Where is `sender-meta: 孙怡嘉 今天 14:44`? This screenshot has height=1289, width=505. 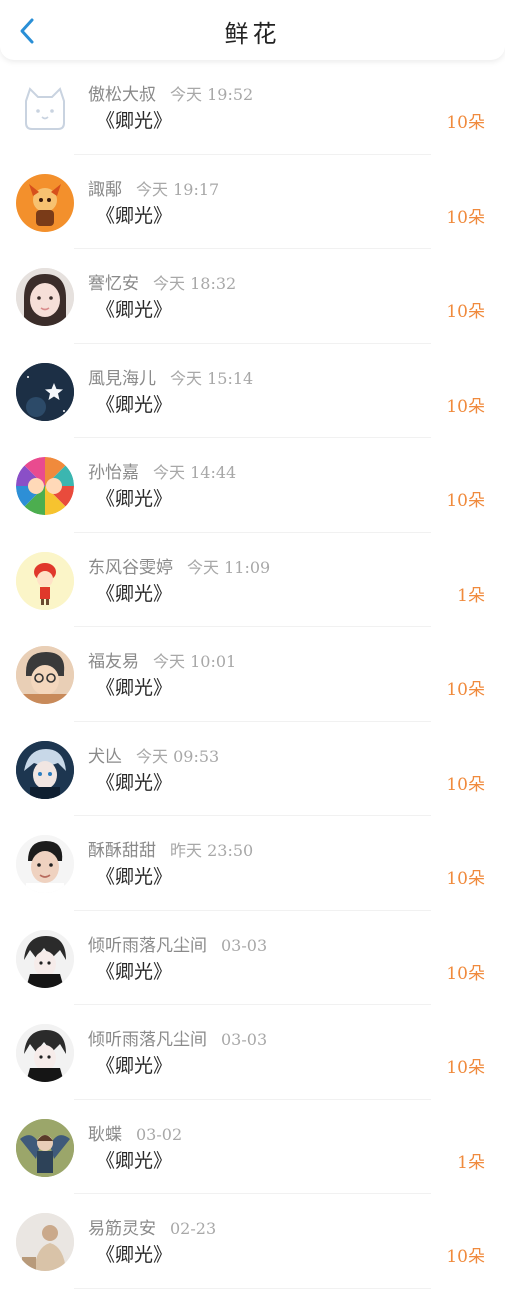
sender-meta: 孙怡嘉 今天 14:44 is located at coordinates (162, 470).